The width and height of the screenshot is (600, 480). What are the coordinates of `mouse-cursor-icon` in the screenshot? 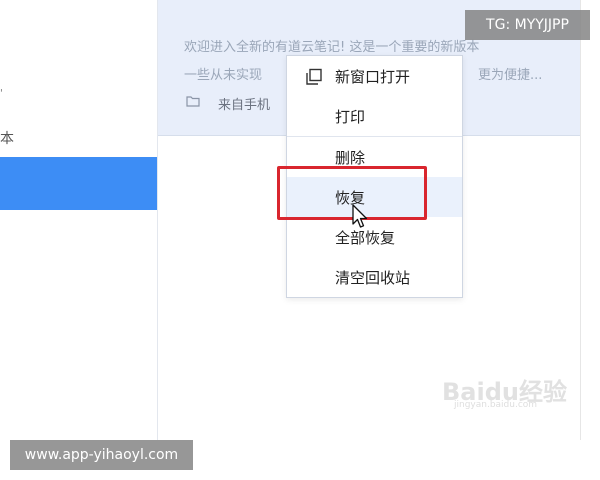 It's located at (360, 216).